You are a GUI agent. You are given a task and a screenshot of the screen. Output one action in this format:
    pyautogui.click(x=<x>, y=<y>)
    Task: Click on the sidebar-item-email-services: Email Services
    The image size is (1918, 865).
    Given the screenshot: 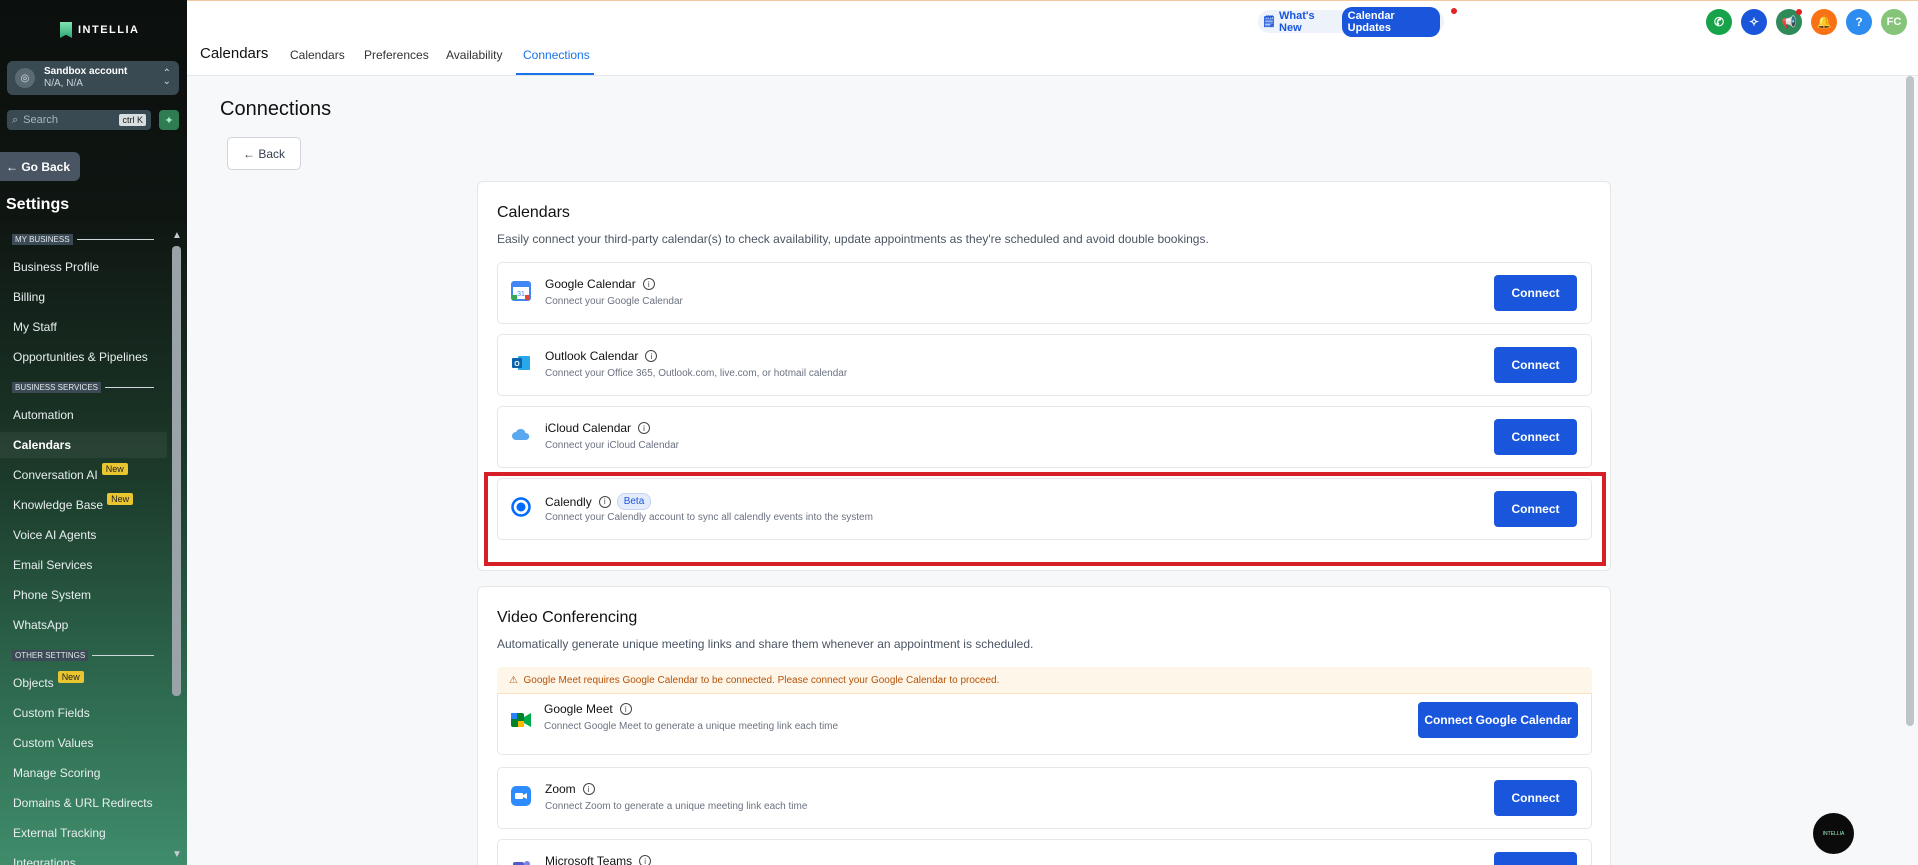 What is the action you would take?
    pyautogui.click(x=83, y=565)
    